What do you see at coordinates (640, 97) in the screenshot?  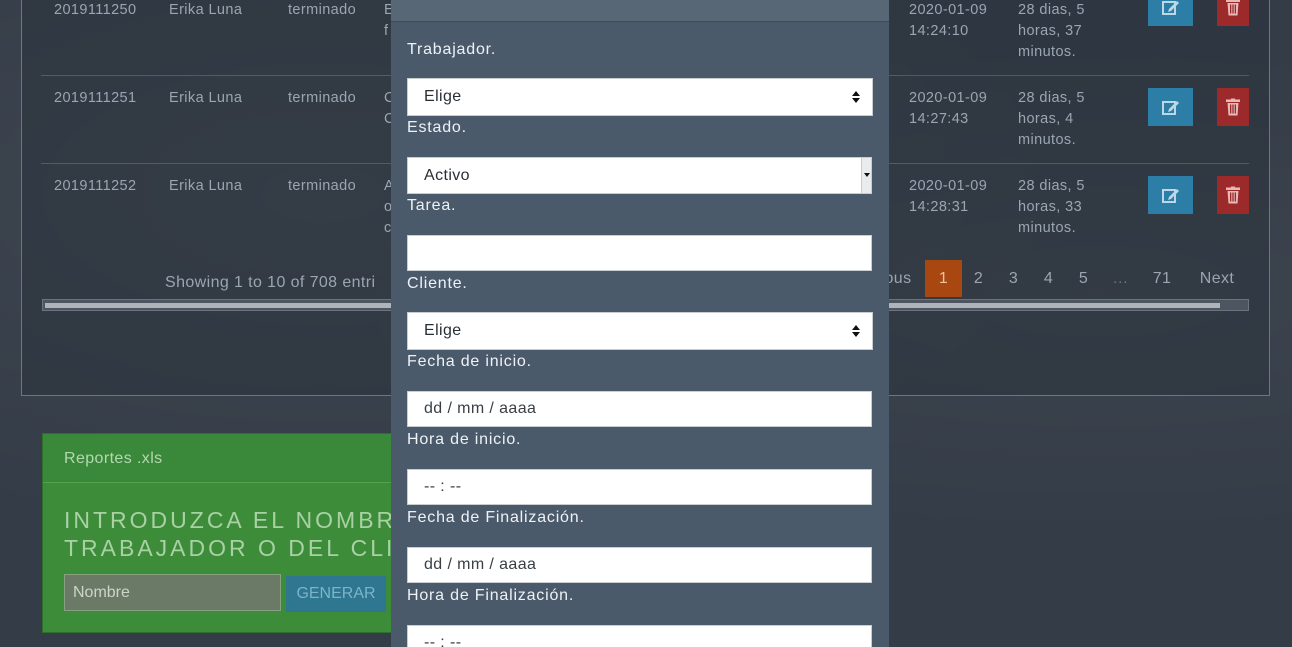 I see `worker-select: Elige` at bounding box center [640, 97].